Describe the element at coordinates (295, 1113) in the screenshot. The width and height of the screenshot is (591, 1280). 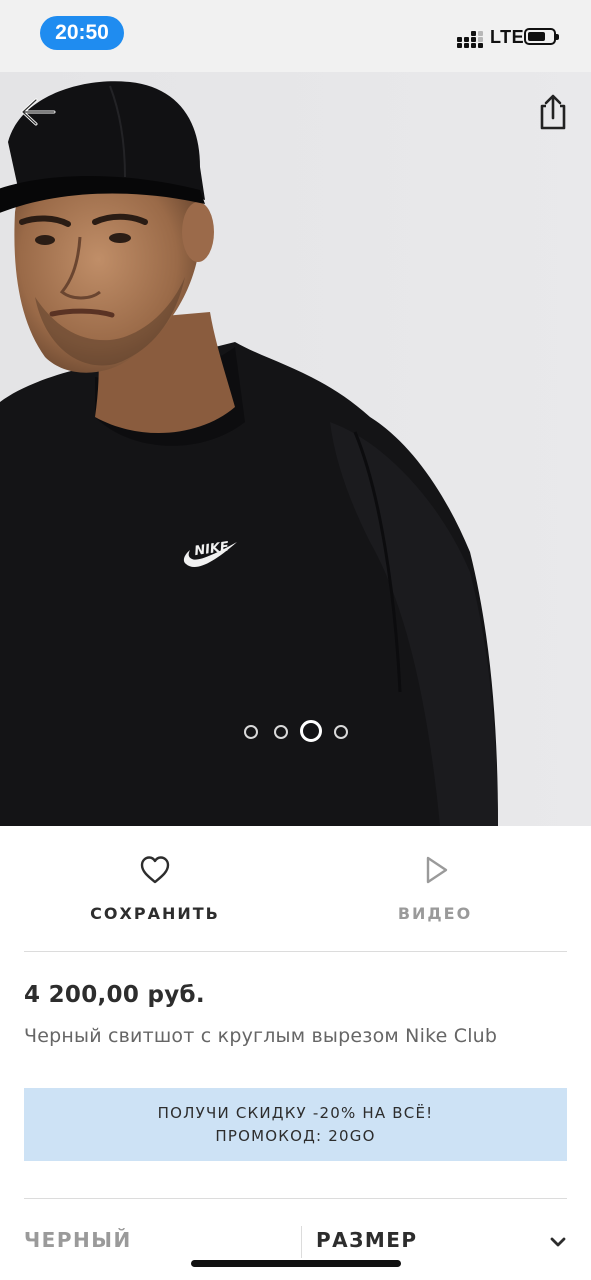
I see `promo-line-1: ПОЛУЧИ СКИДКУ -20% НА ВСЁ!` at that location.